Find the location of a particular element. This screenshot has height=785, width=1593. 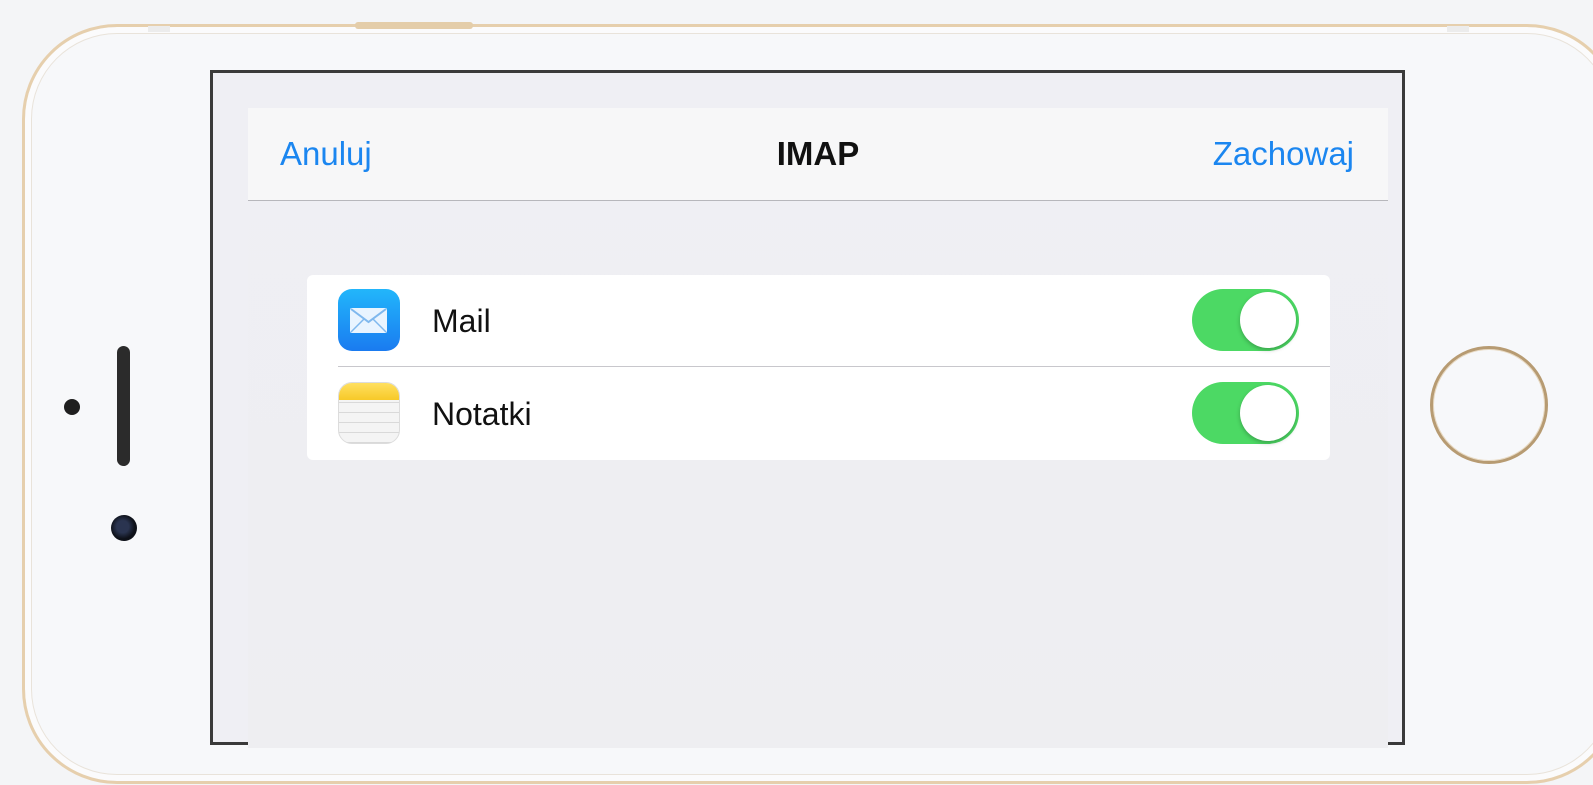

earpiece-speaker is located at coordinates (123, 406).